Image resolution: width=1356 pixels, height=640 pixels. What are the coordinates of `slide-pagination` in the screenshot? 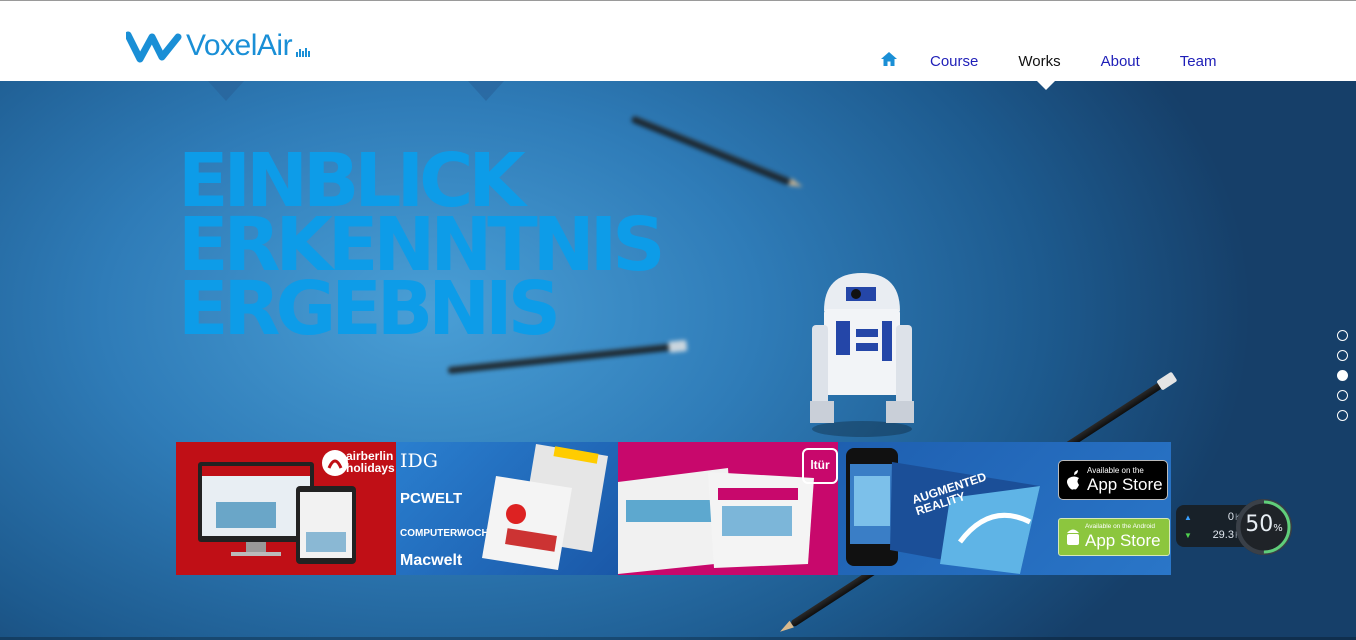 It's located at (1342, 375).